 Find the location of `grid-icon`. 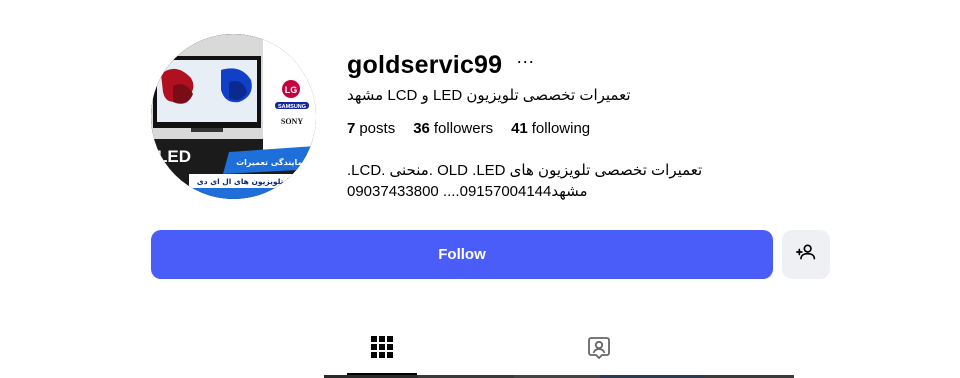

grid-icon is located at coordinates (382, 349).